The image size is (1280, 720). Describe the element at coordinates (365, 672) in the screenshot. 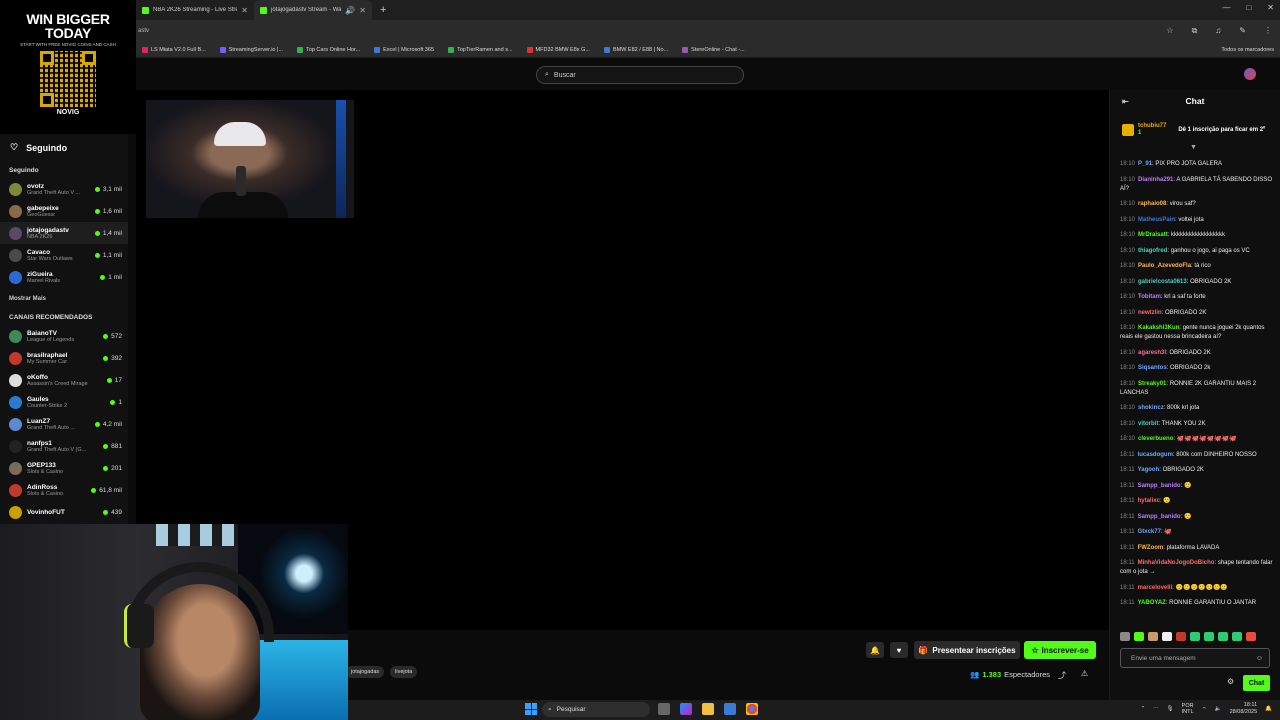

I see `tag-chip: jotajogadas` at that location.